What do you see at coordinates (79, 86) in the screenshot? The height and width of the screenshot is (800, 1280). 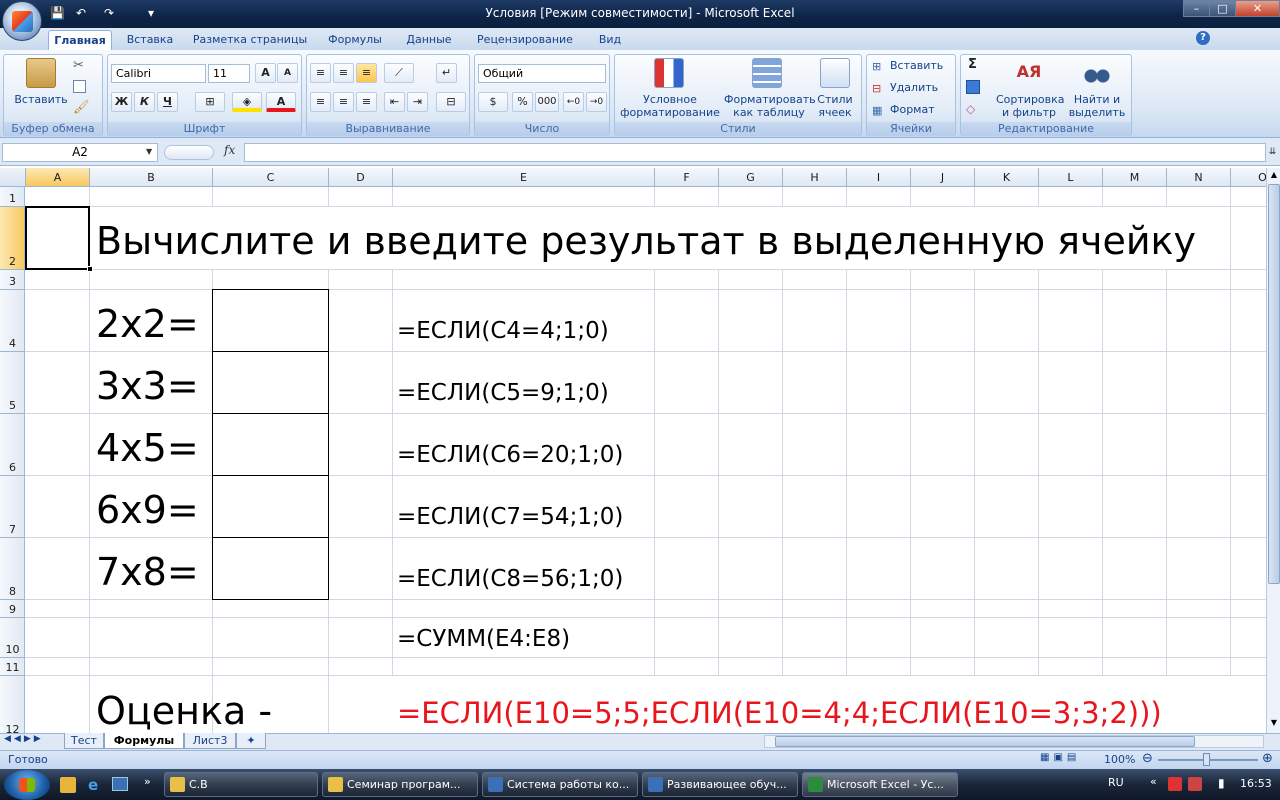 I see `copy-icon` at bounding box center [79, 86].